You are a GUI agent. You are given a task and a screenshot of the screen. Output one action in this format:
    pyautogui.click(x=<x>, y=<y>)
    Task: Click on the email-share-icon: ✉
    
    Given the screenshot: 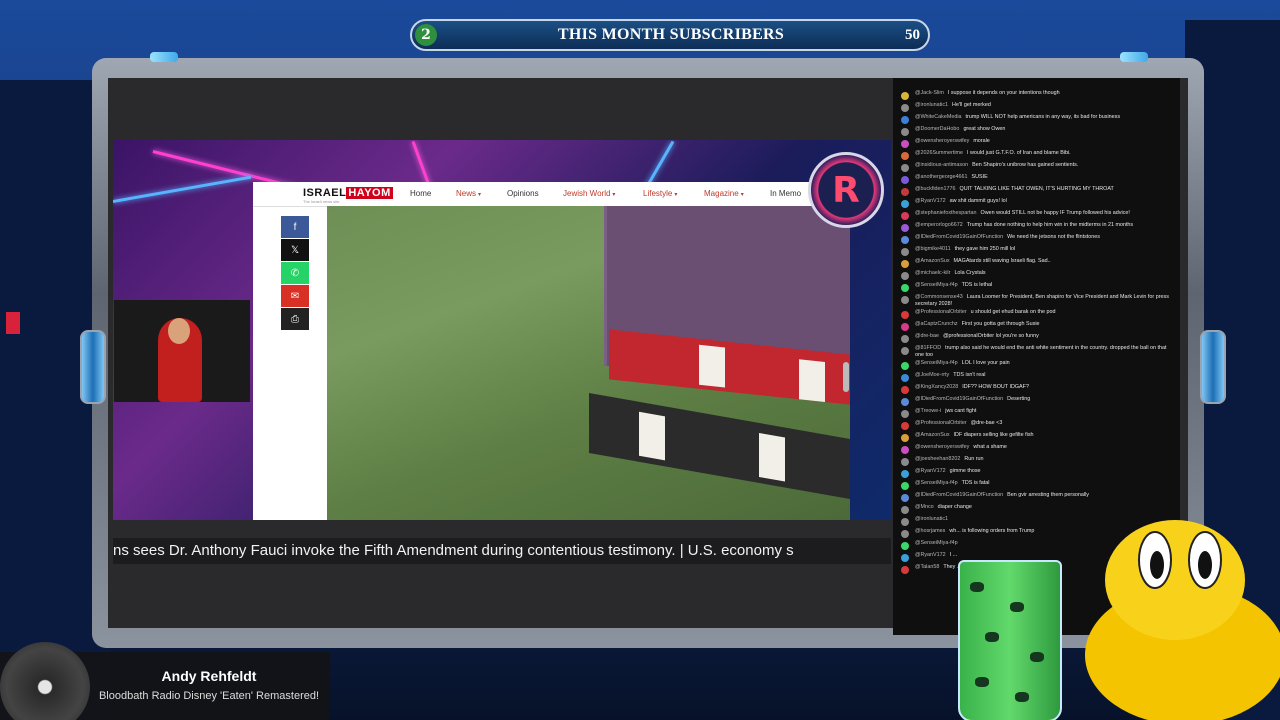 What is the action you would take?
    pyautogui.click(x=295, y=296)
    